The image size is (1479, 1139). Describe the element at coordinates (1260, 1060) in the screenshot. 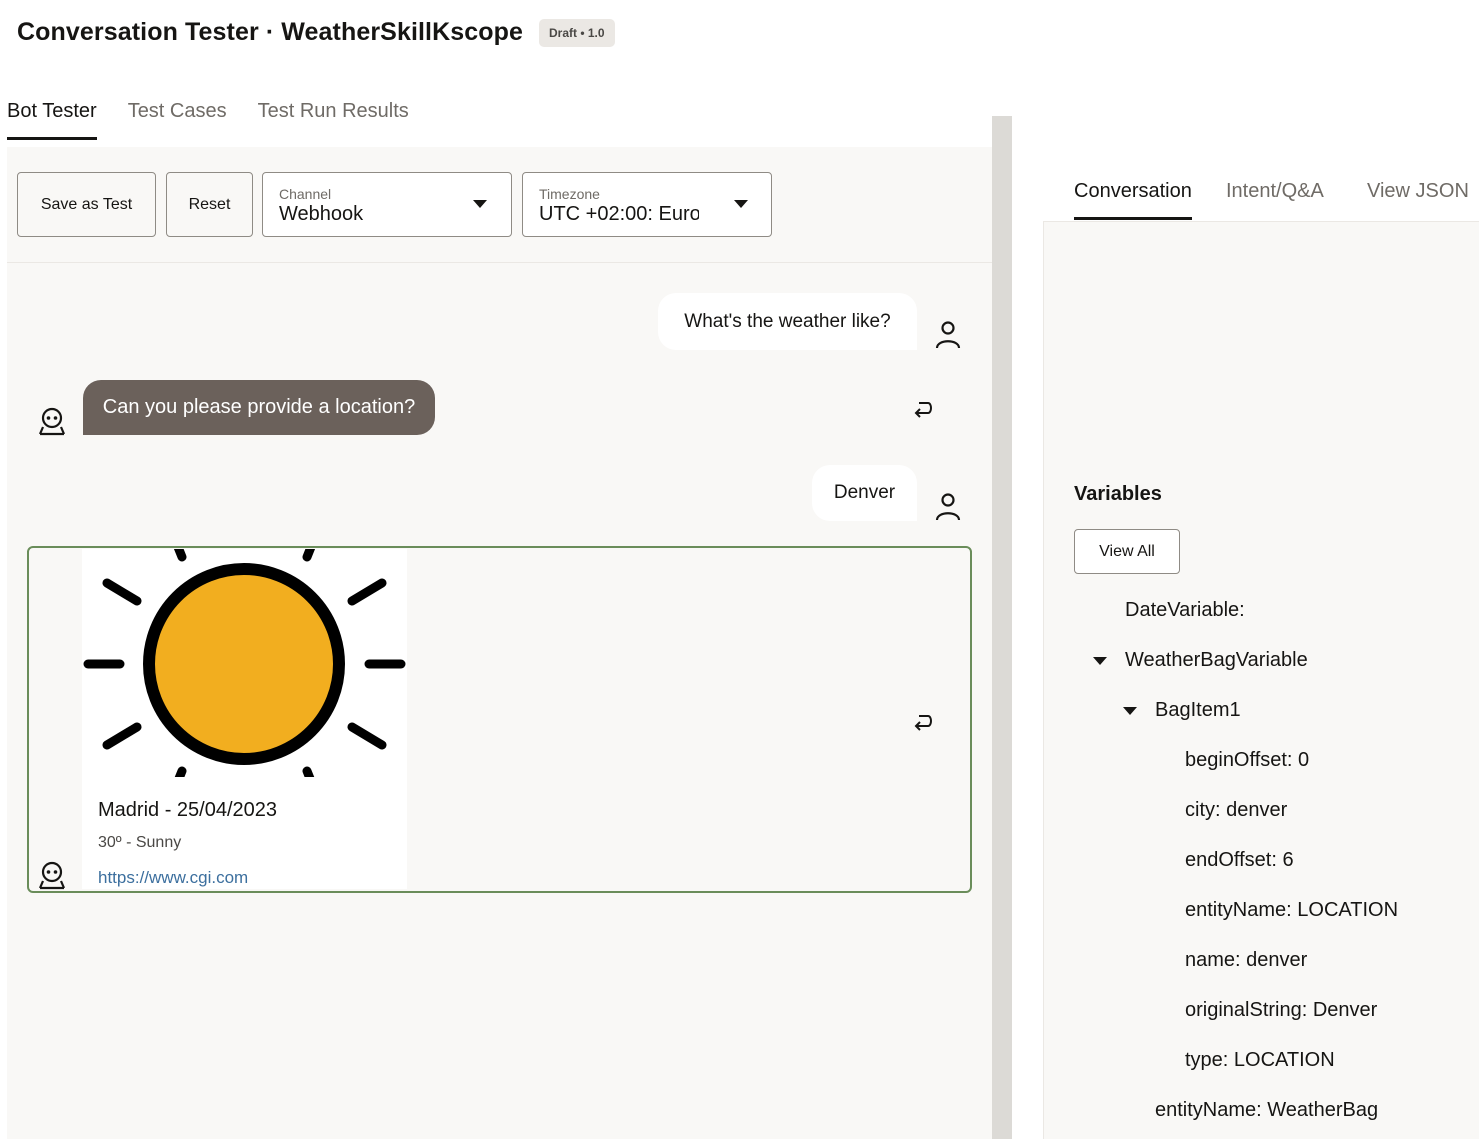

I see `variable-row: type: LOCATION` at that location.